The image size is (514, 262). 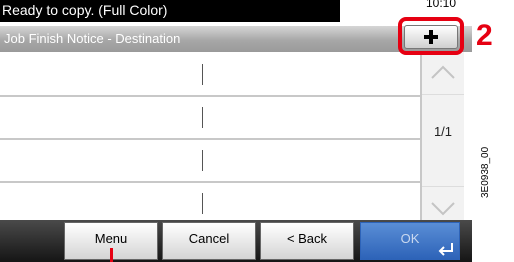 I want to click on bottom-button-bar: Menu Cancel < Back OK, so click(x=236, y=241).